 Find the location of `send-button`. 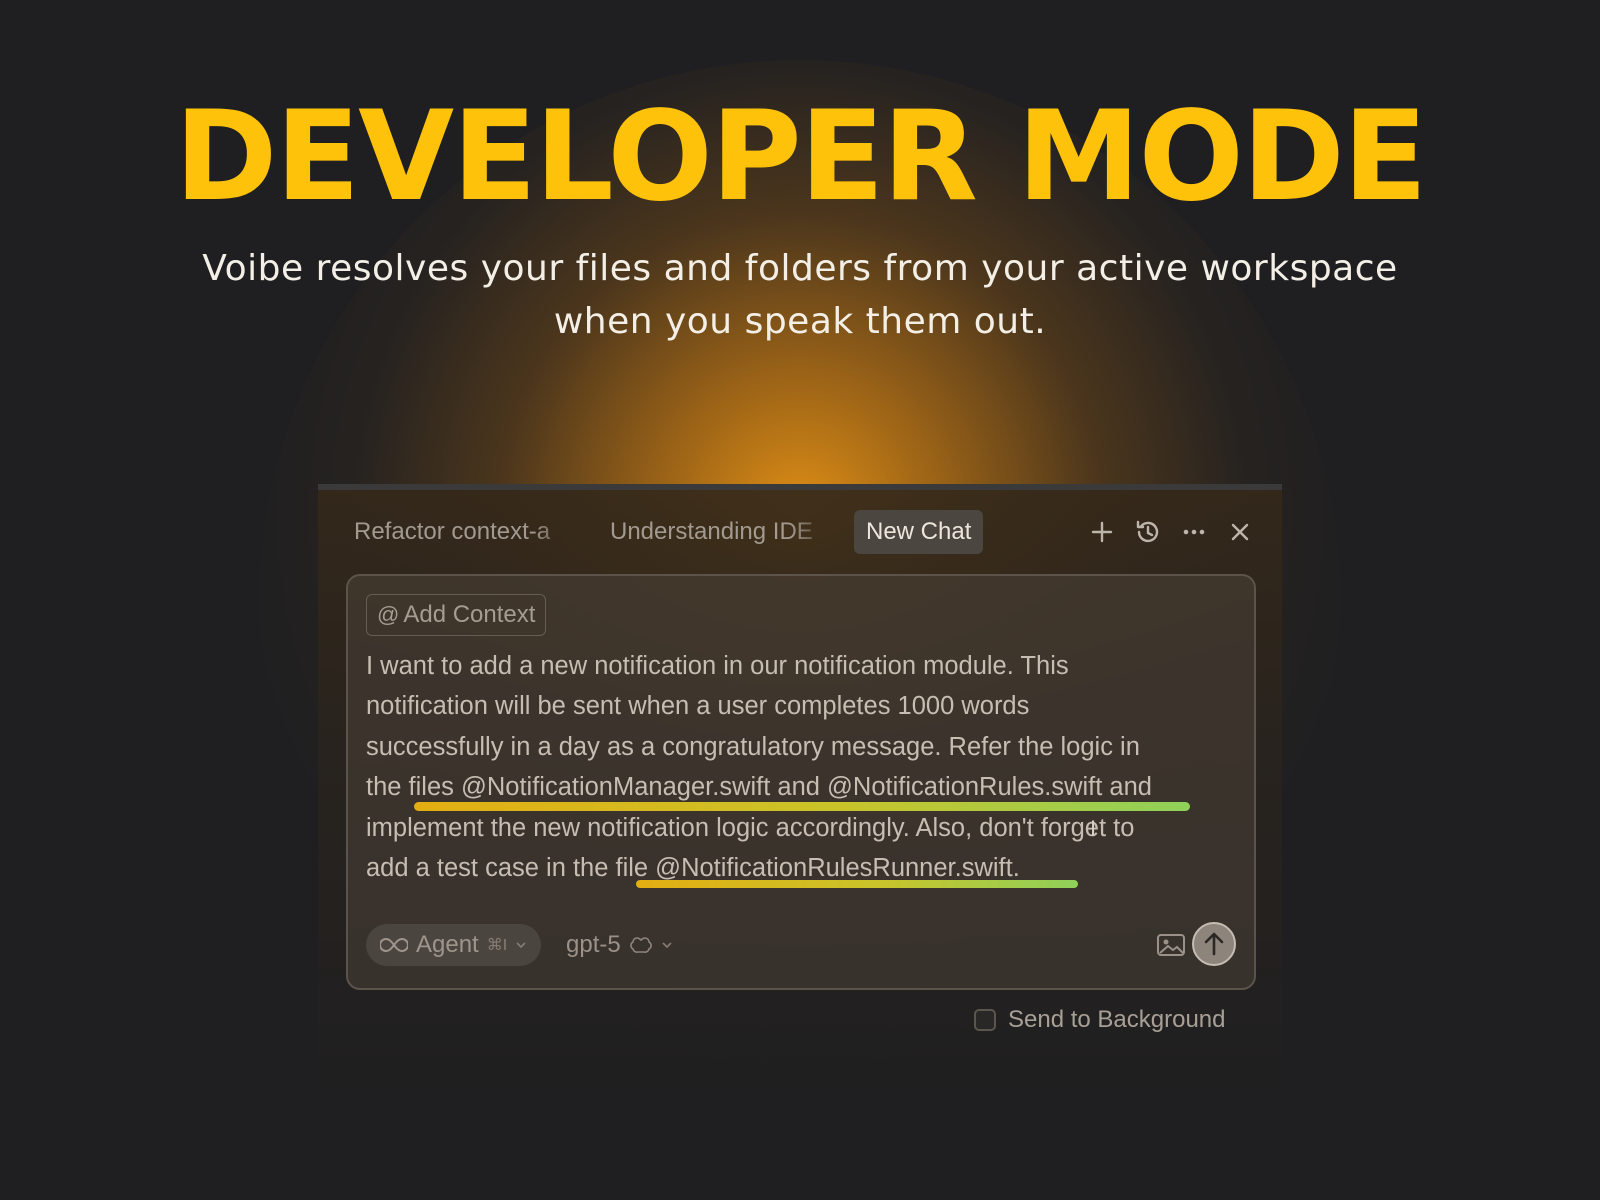

send-button is located at coordinates (1214, 944).